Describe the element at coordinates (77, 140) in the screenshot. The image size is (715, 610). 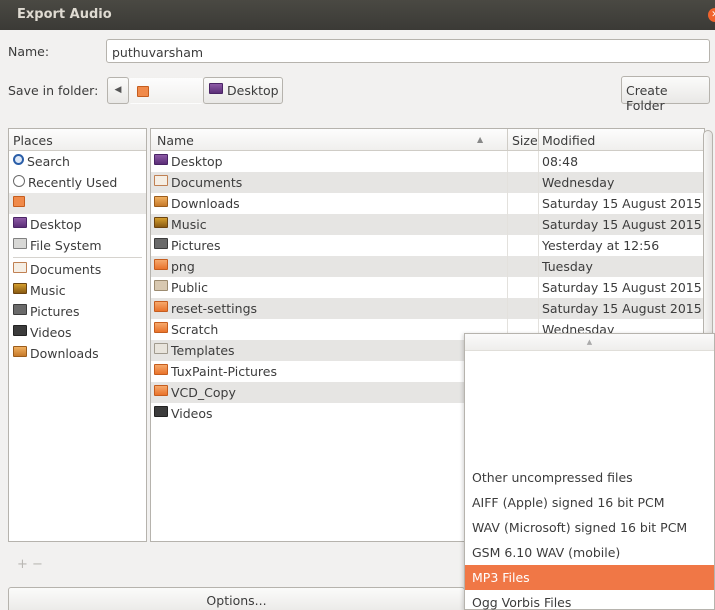
I see `places-header: Places` at that location.